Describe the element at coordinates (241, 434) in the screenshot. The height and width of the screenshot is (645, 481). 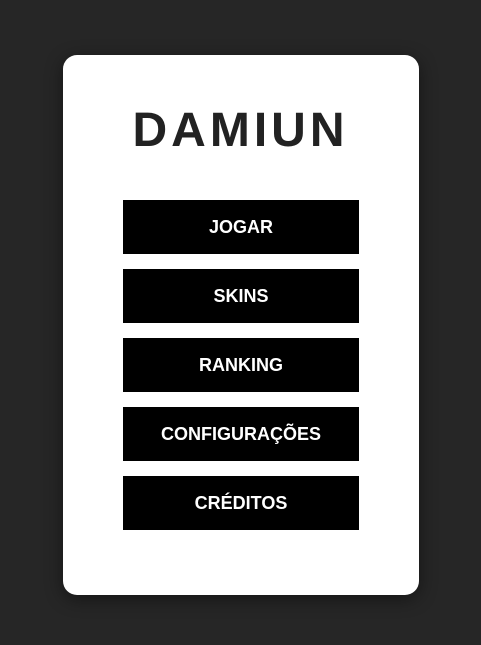
I see `settings-button: CONFIGURAÇÕES` at that location.